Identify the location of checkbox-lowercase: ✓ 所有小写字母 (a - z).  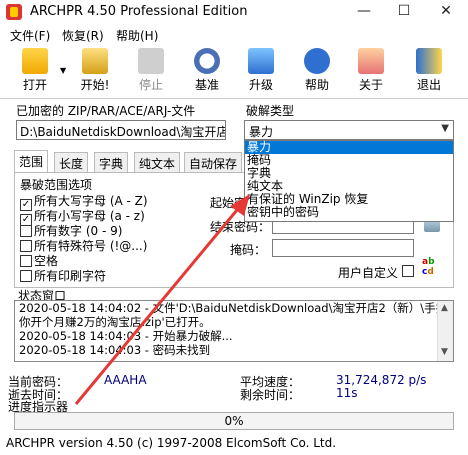
(82, 216).